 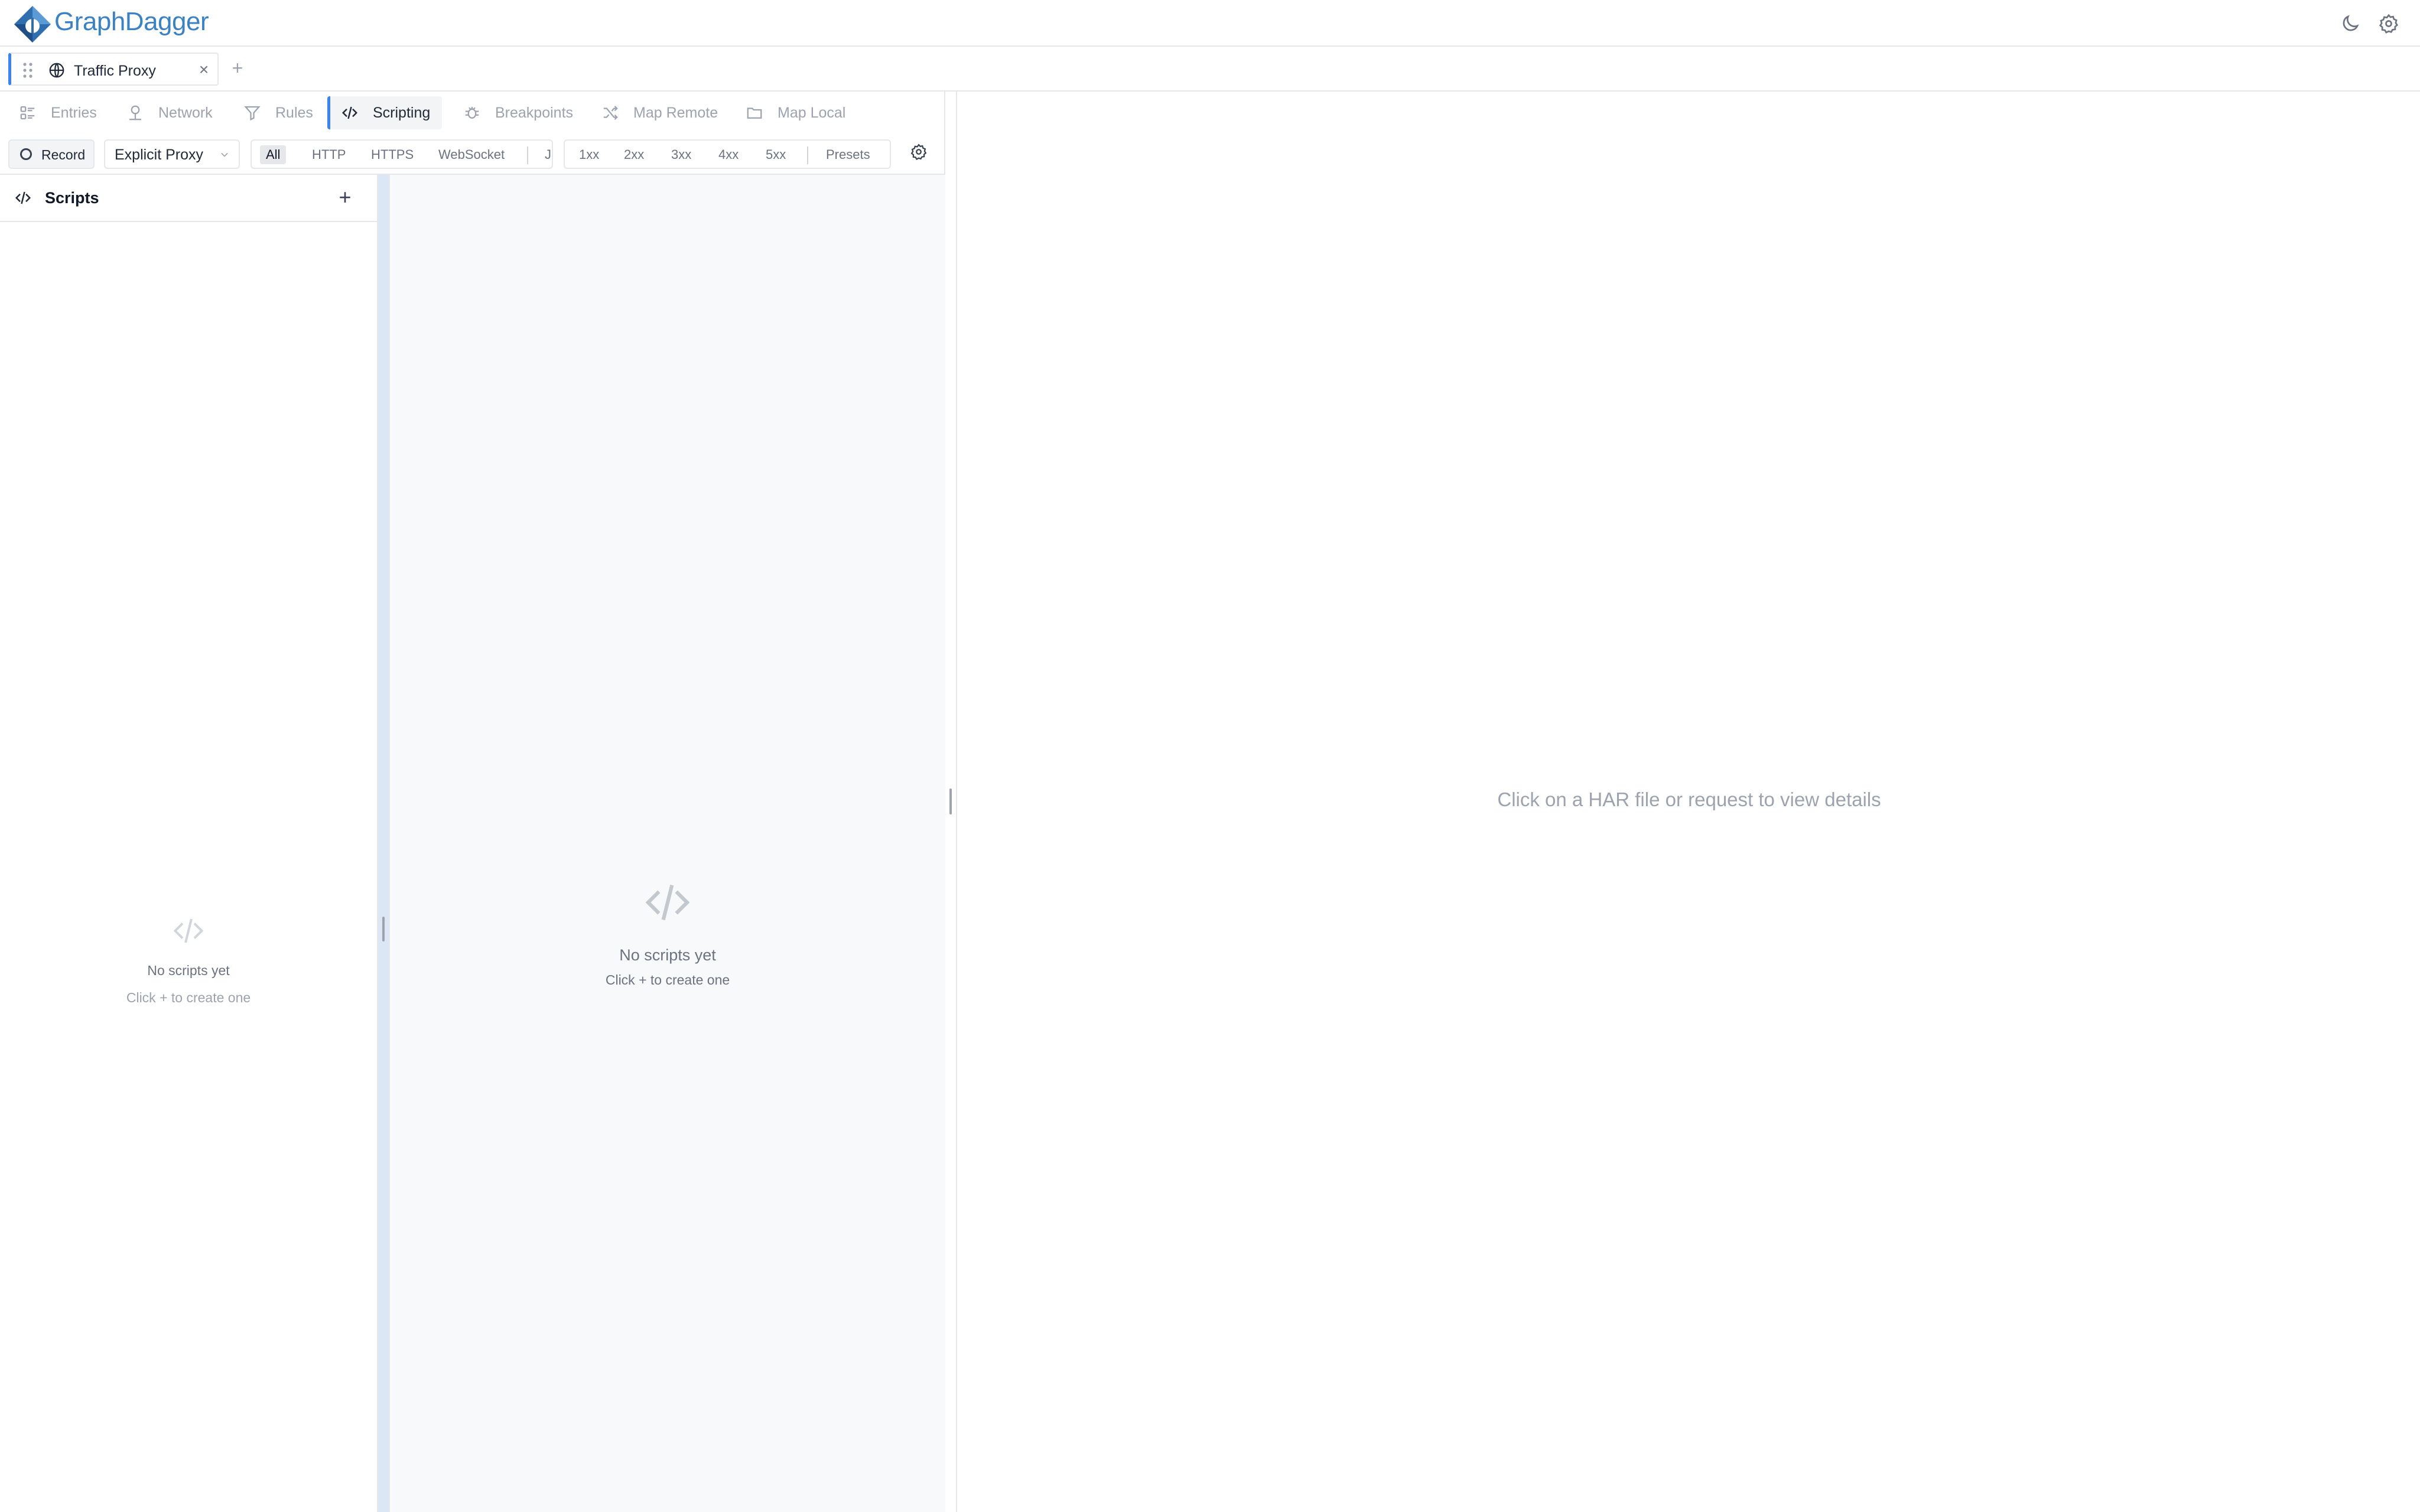 I want to click on status-filter-1xx: 1xx, so click(x=589, y=154).